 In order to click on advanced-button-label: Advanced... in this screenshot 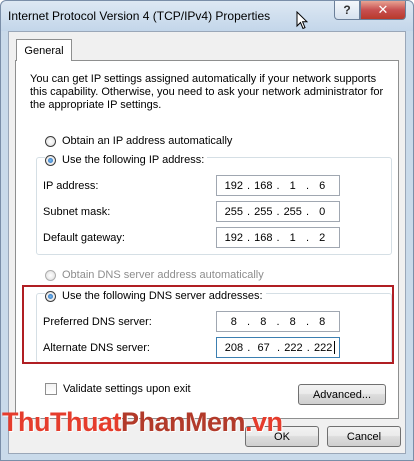, I will do `click(342, 394)`.